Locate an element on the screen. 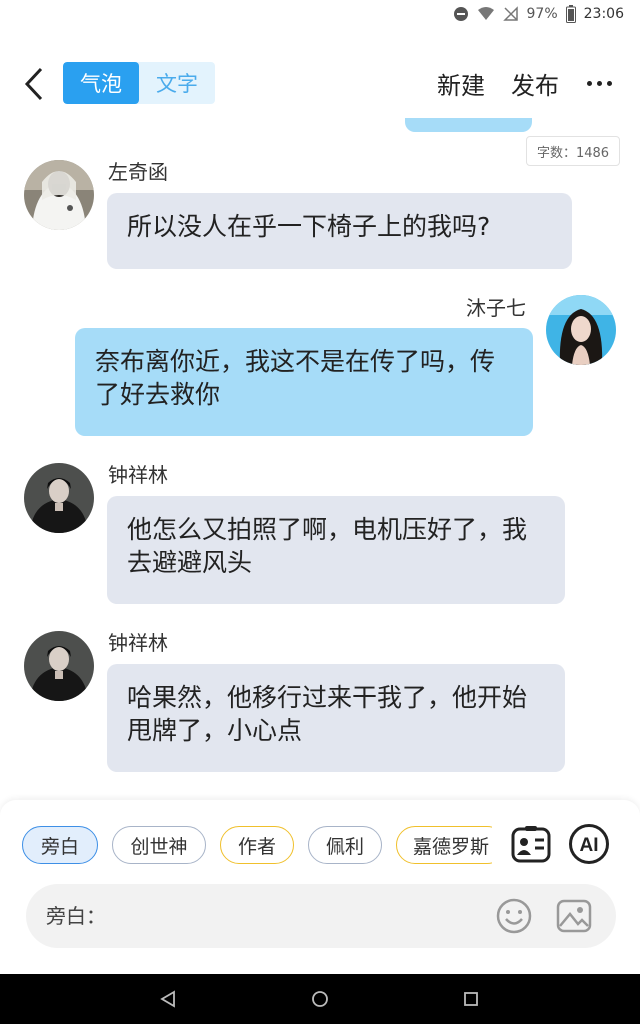  message-bubble: 奈布离你近，我这不是在传了吗，传了好去救你 is located at coordinates (304, 382).